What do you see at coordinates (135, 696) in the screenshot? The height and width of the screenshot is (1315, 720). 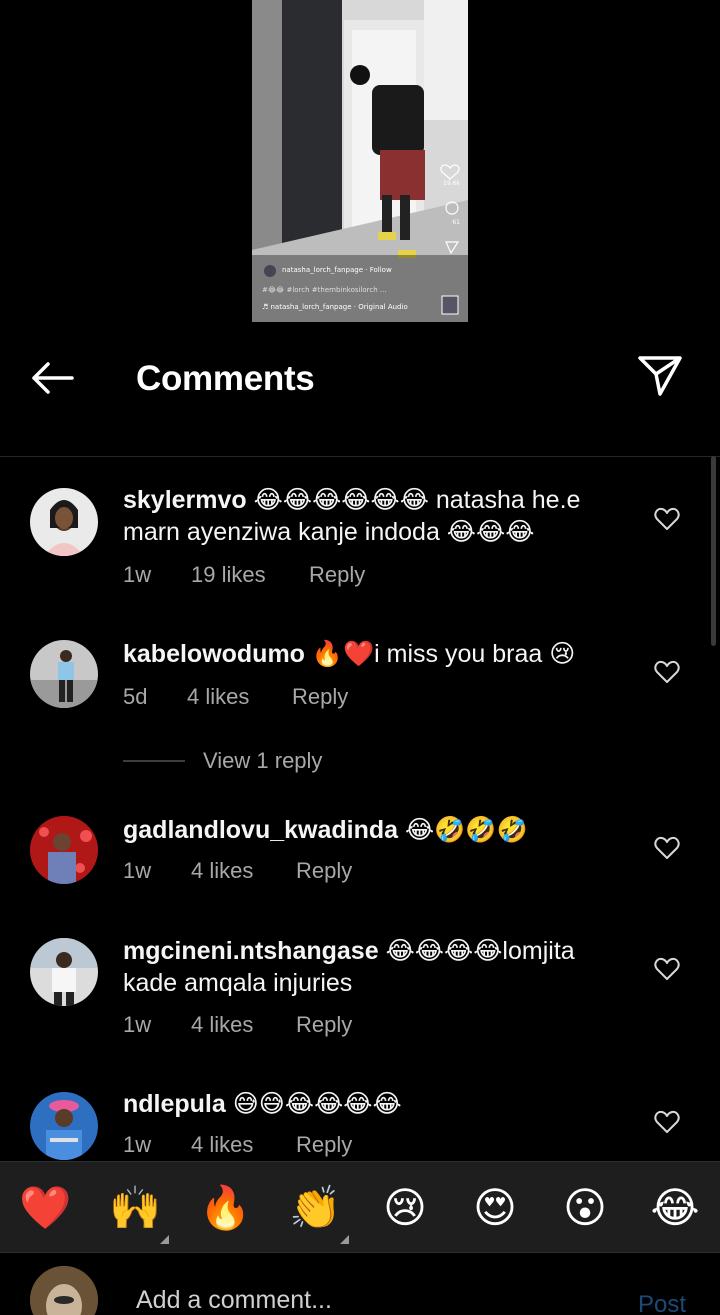 I see `comment-time: 5d` at bounding box center [135, 696].